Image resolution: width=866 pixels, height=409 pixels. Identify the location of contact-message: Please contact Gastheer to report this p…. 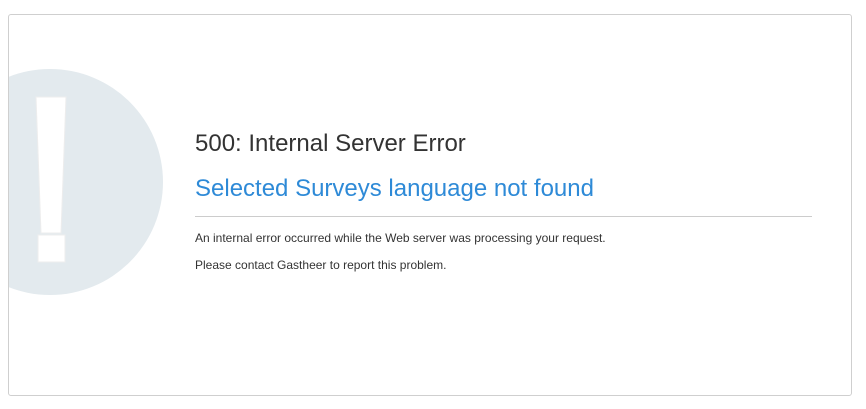
(321, 265).